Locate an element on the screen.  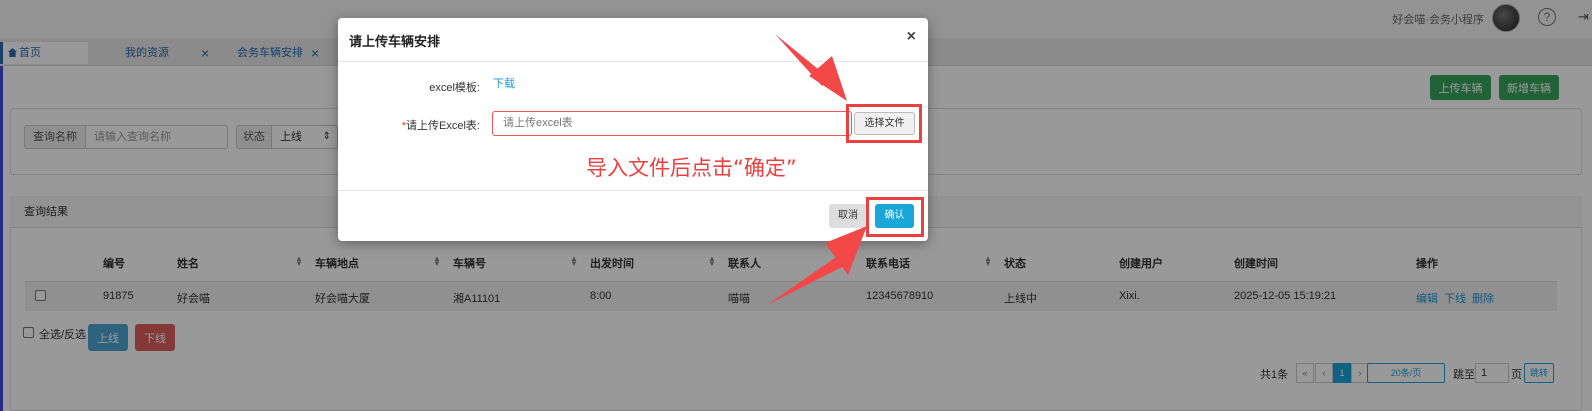
upload-label-text: 请上传Excel表: is located at coordinates (443, 126).